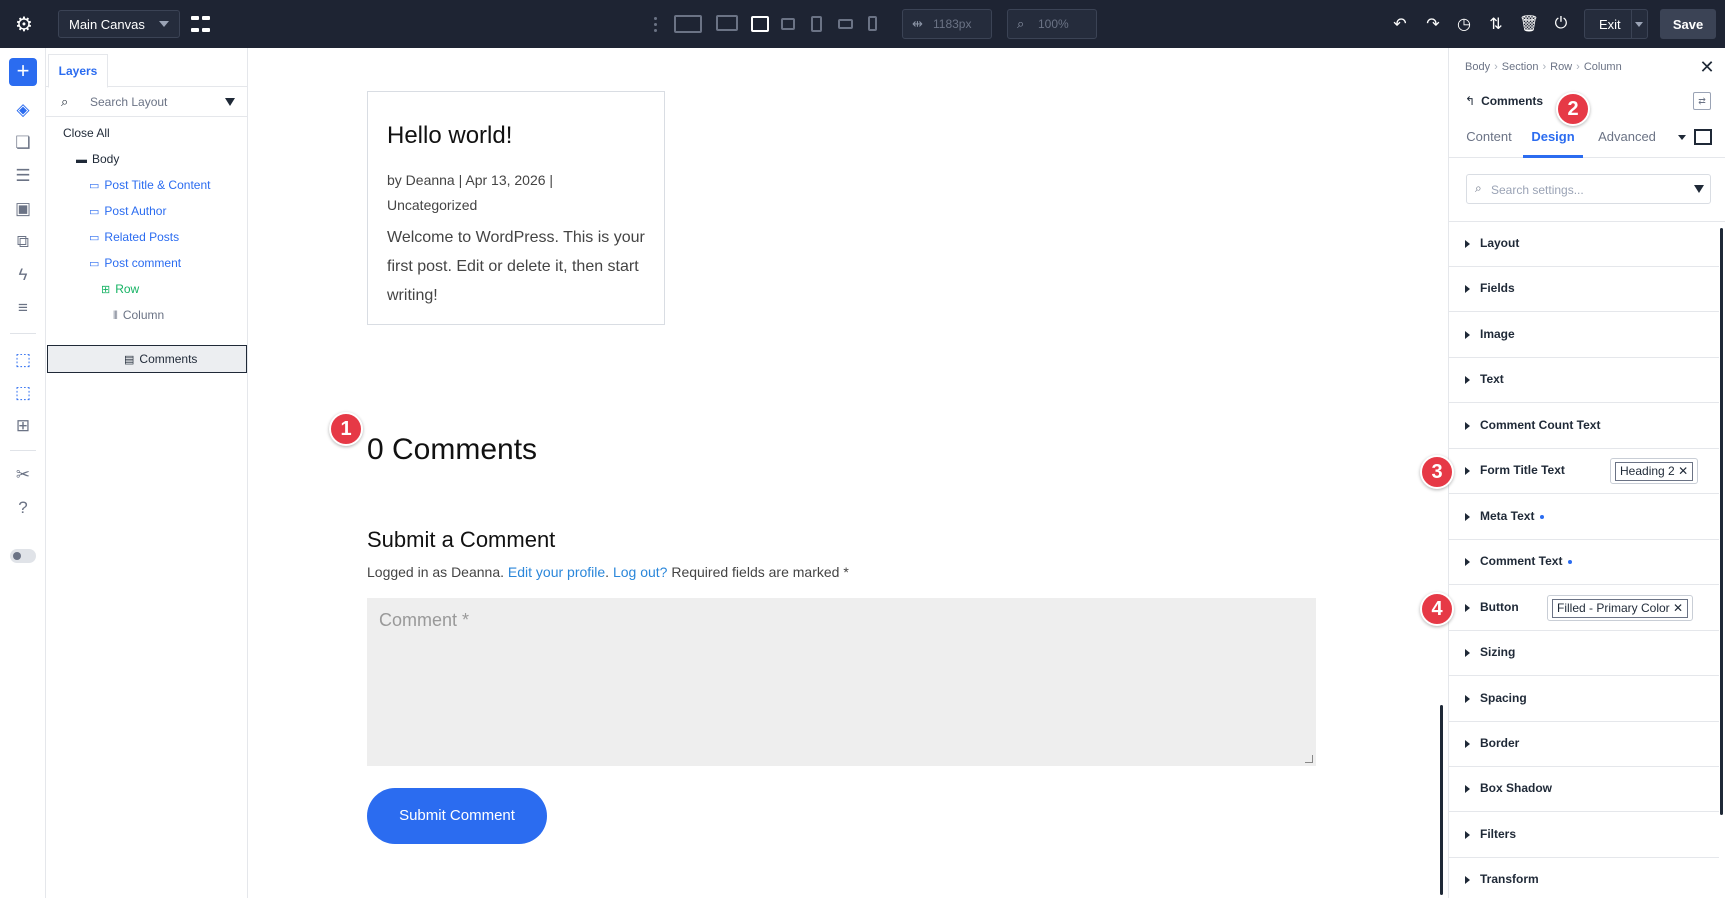 This screenshot has width=1725, height=898. I want to click on back-arrow-icon: ↰, so click(1470, 101).